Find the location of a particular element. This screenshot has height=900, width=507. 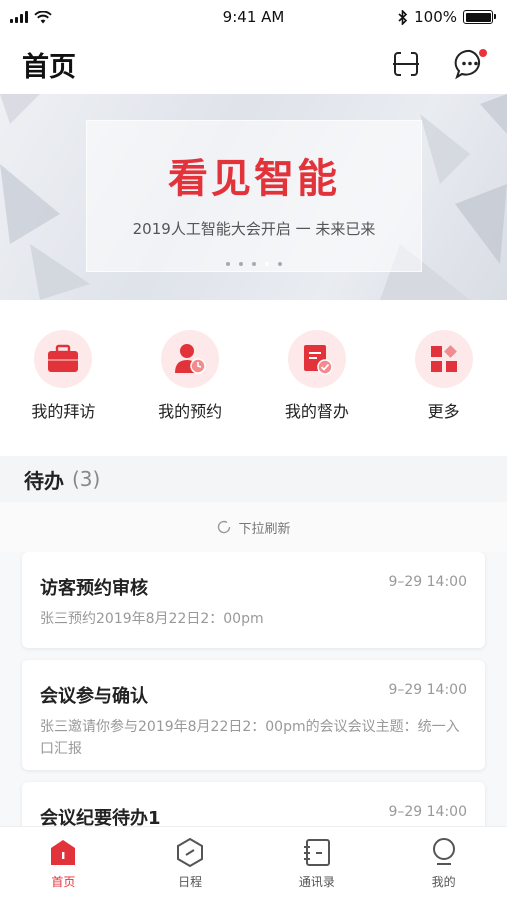

nav-actions is located at coordinates (438, 64).